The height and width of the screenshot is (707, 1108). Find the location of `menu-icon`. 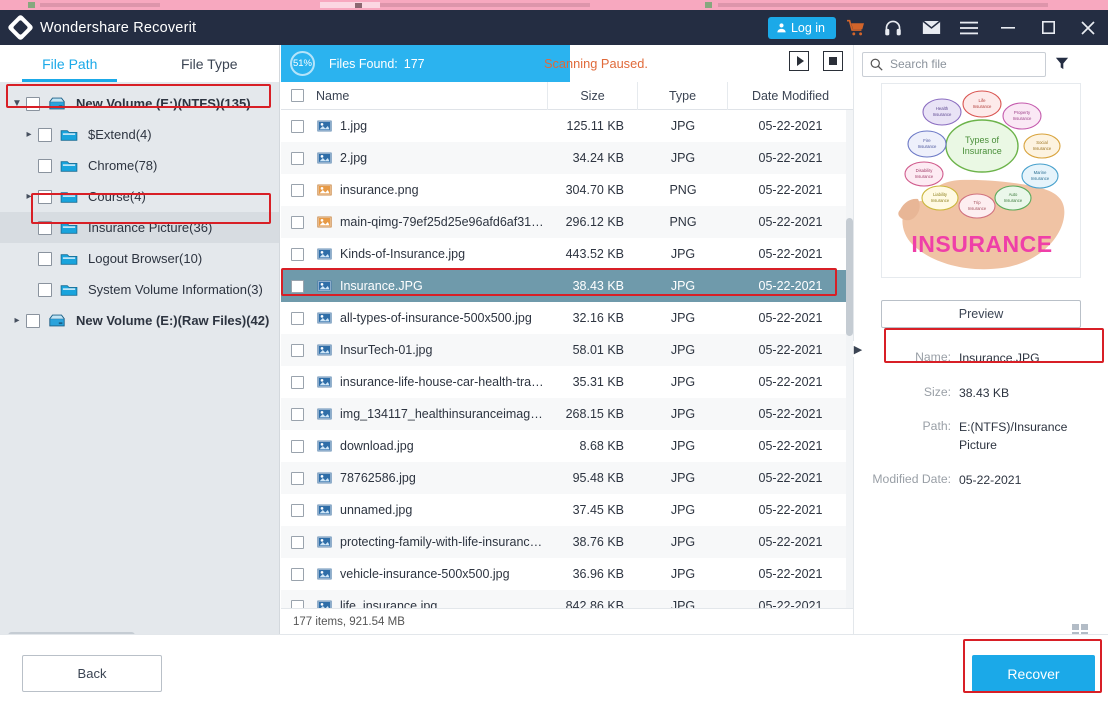

menu-icon is located at coordinates (969, 27).